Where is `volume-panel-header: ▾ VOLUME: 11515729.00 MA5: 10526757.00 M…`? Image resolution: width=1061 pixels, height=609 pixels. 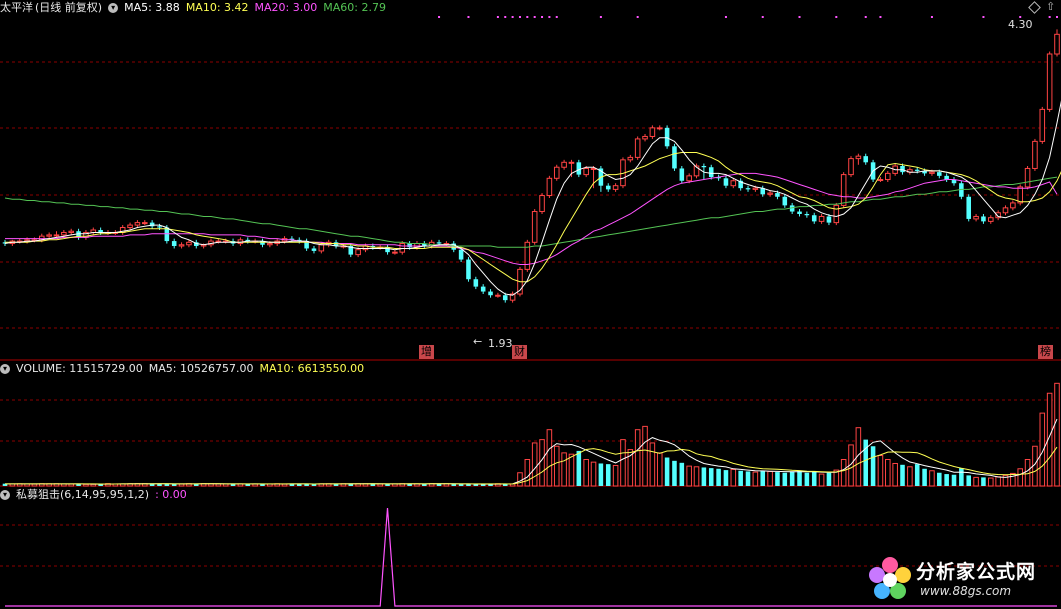
volume-panel-header: ▾ VOLUME: 11515729.00 MA5: 10526757.00 M… is located at coordinates (185, 369).